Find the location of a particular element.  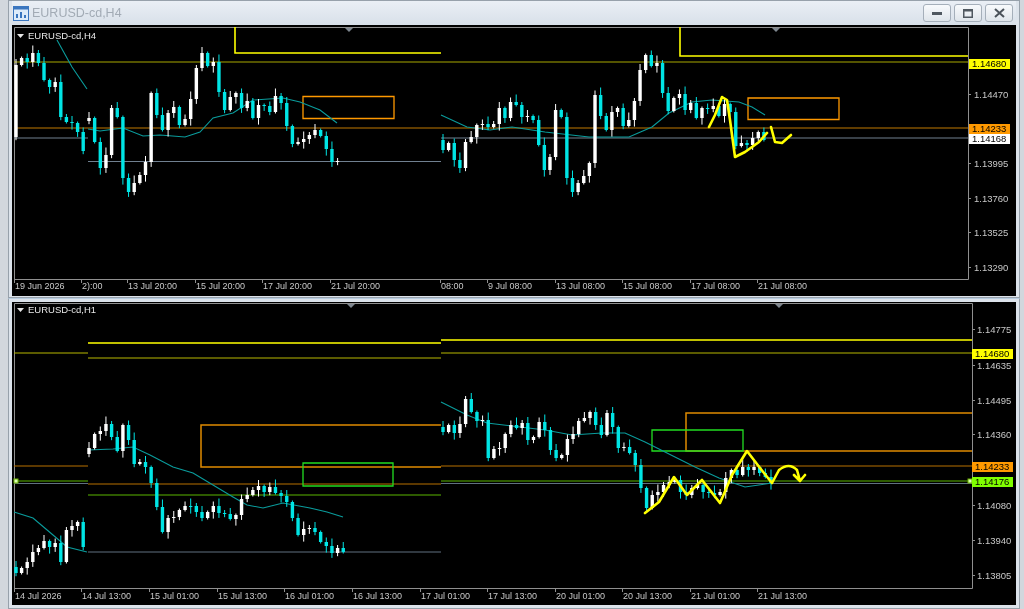

time-axis-label: 20 Jul 13:00 is located at coordinates (648, 596).